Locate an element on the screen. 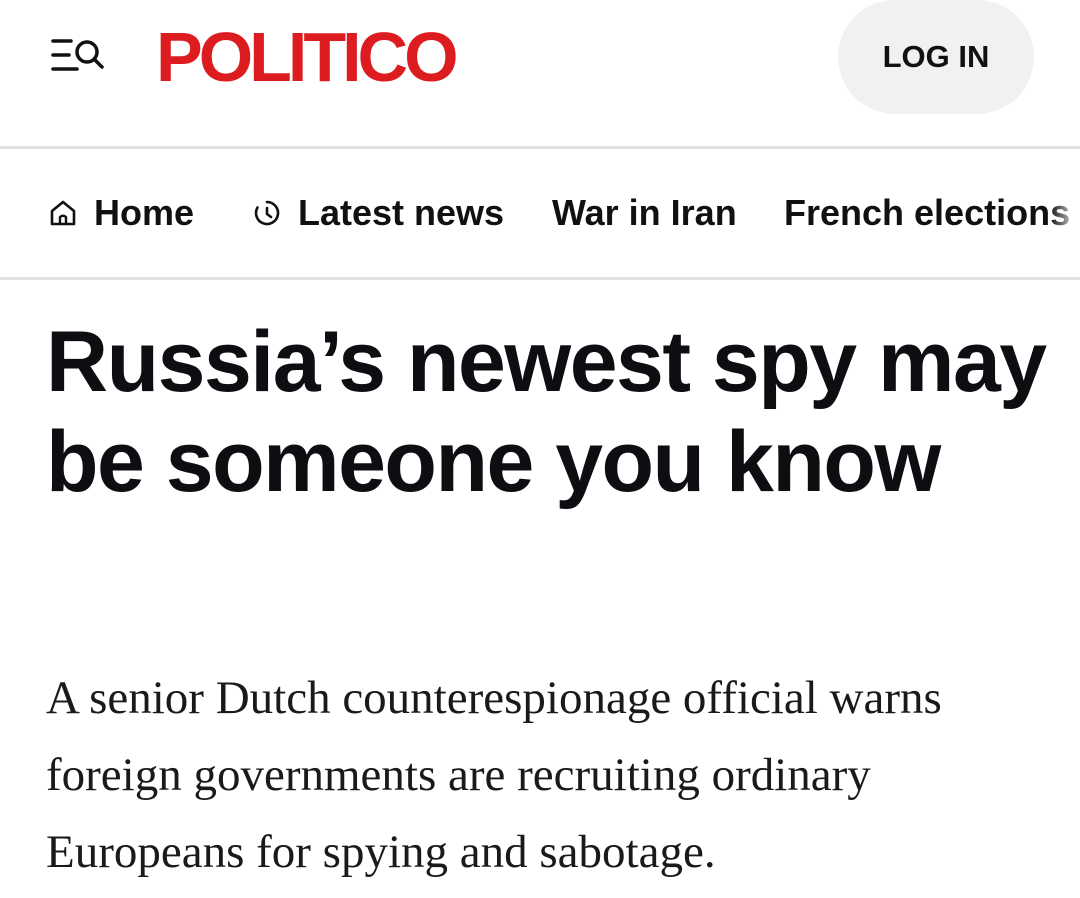  nav-item-home: Home is located at coordinates (120, 213).